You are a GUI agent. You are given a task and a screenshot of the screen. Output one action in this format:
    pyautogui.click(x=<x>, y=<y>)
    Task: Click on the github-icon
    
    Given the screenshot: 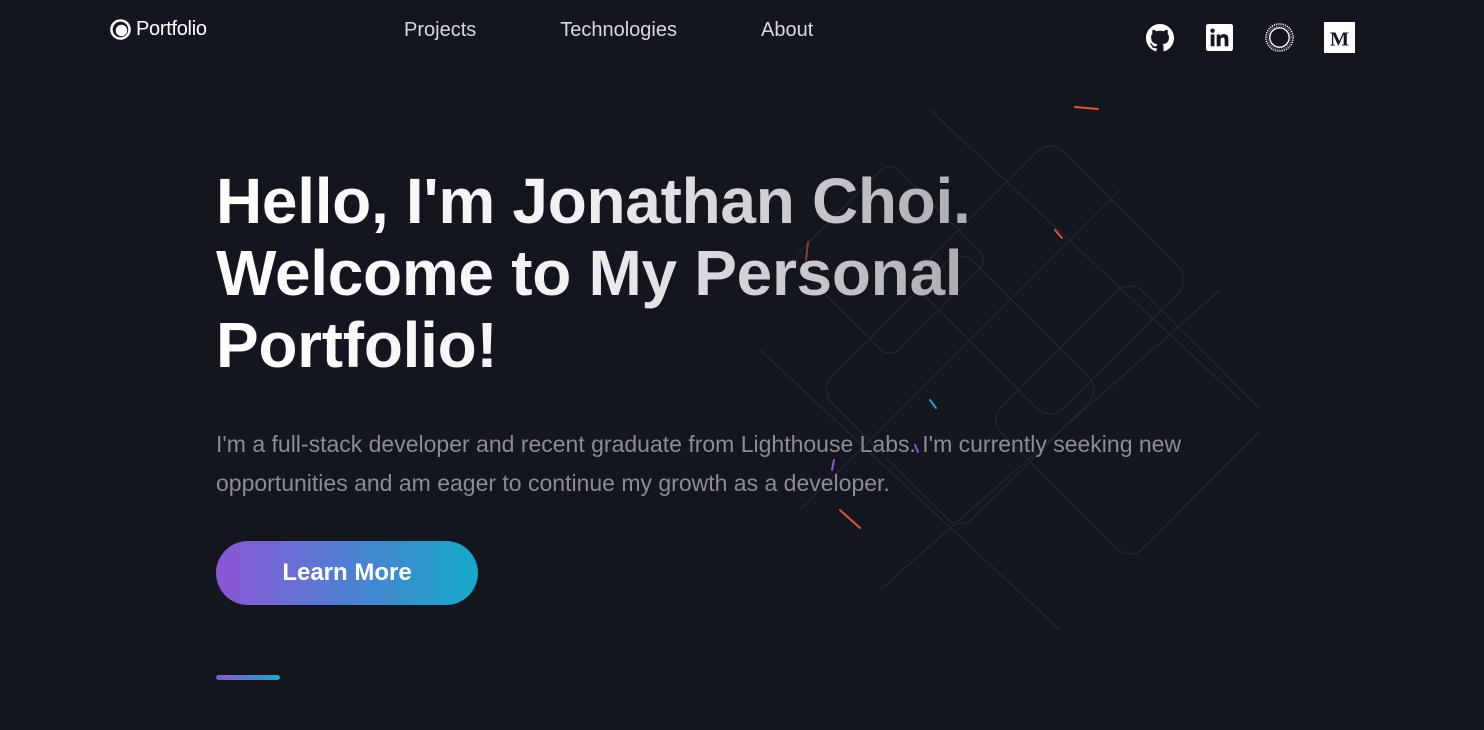 What is the action you would take?
    pyautogui.click(x=1159, y=37)
    